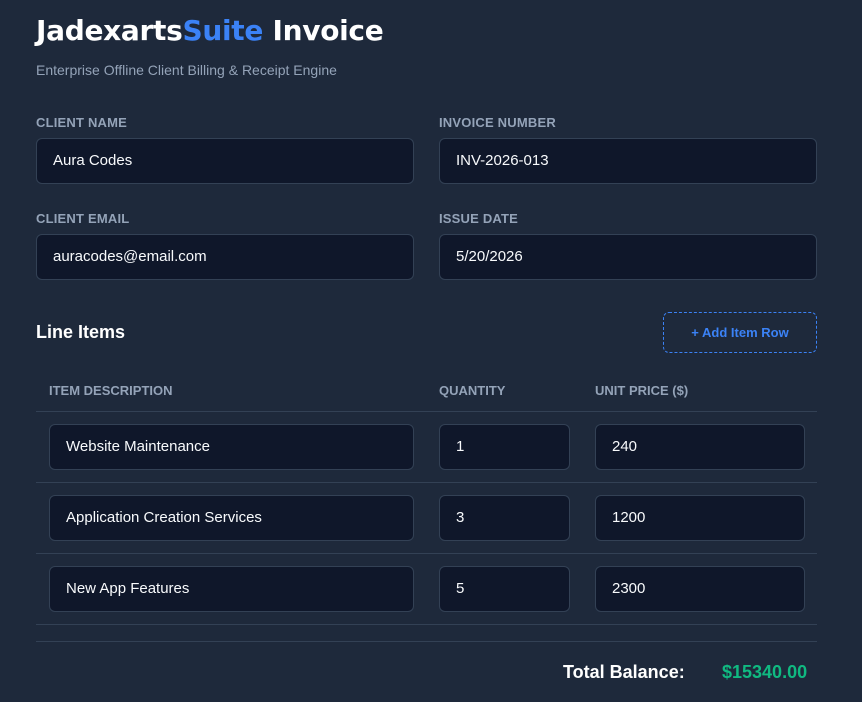 The image size is (862, 702). I want to click on issue-date-input: 5/20/2026, so click(628, 257).